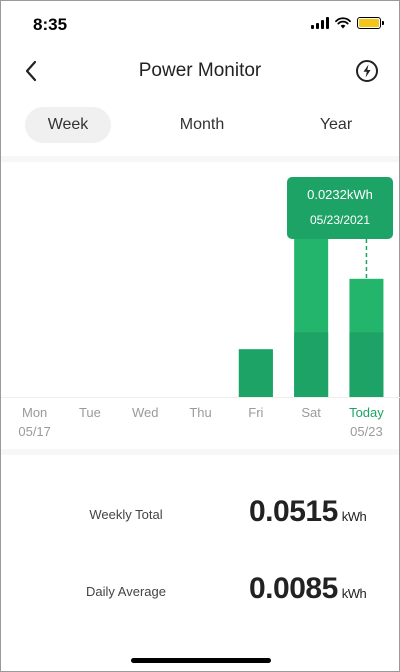 The image size is (400, 672). What do you see at coordinates (200, 592) in the screenshot?
I see `daily-average-row: Daily Average 0.0085 kWh` at bounding box center [200, 592].